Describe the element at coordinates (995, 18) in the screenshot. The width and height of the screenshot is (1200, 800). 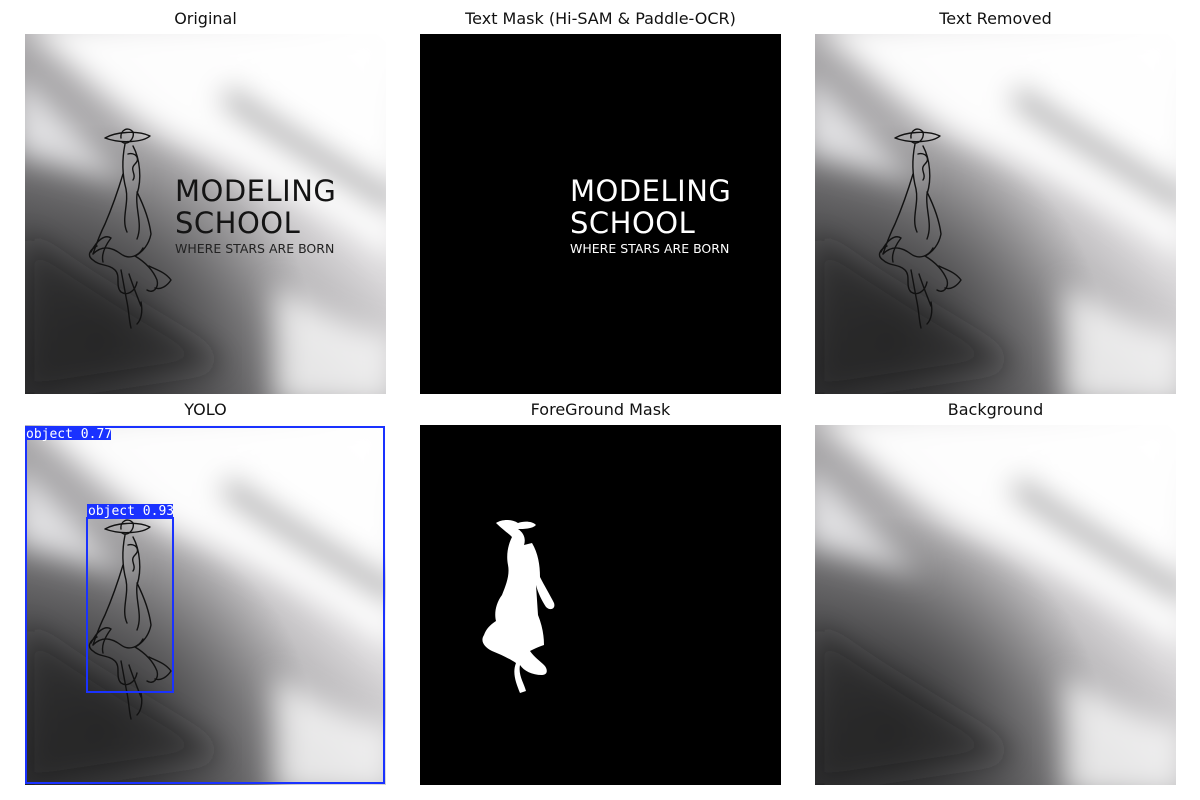
I see `text-removed-panel-title: Text Removed` at that location.